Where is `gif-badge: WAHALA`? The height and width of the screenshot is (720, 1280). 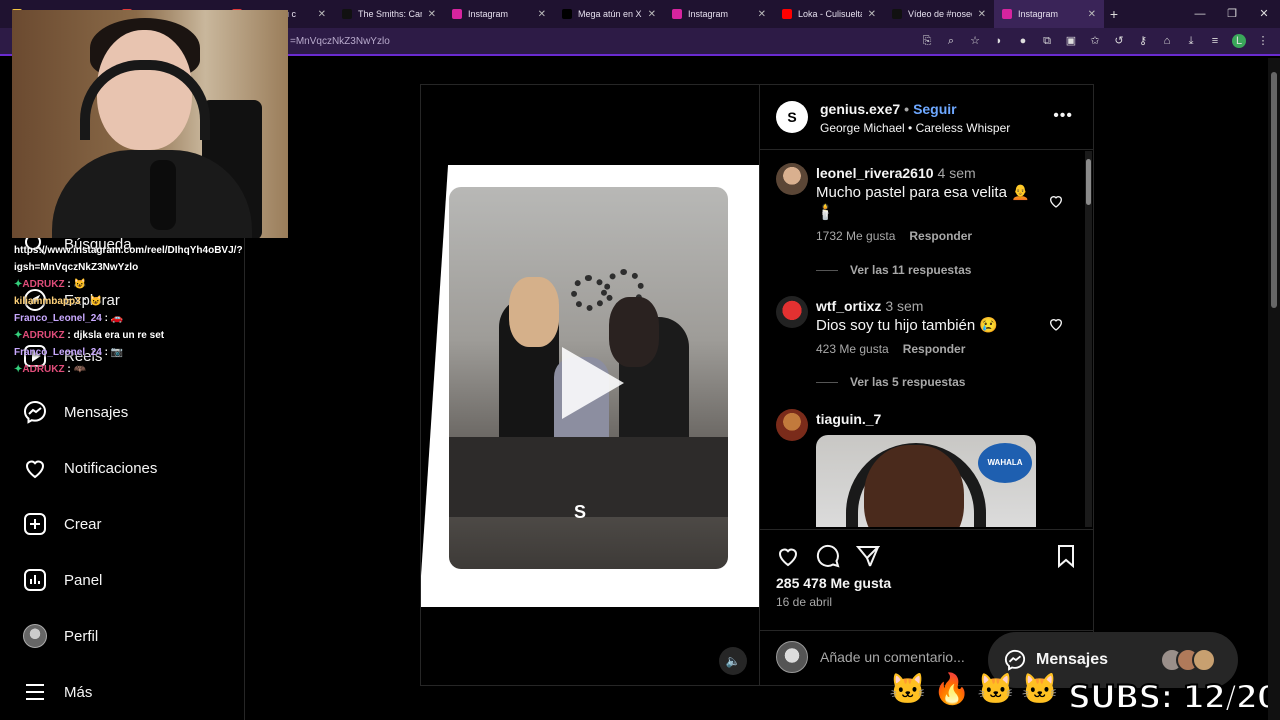 gif-badge: WAHALA is located at coordinates (1005, 463).